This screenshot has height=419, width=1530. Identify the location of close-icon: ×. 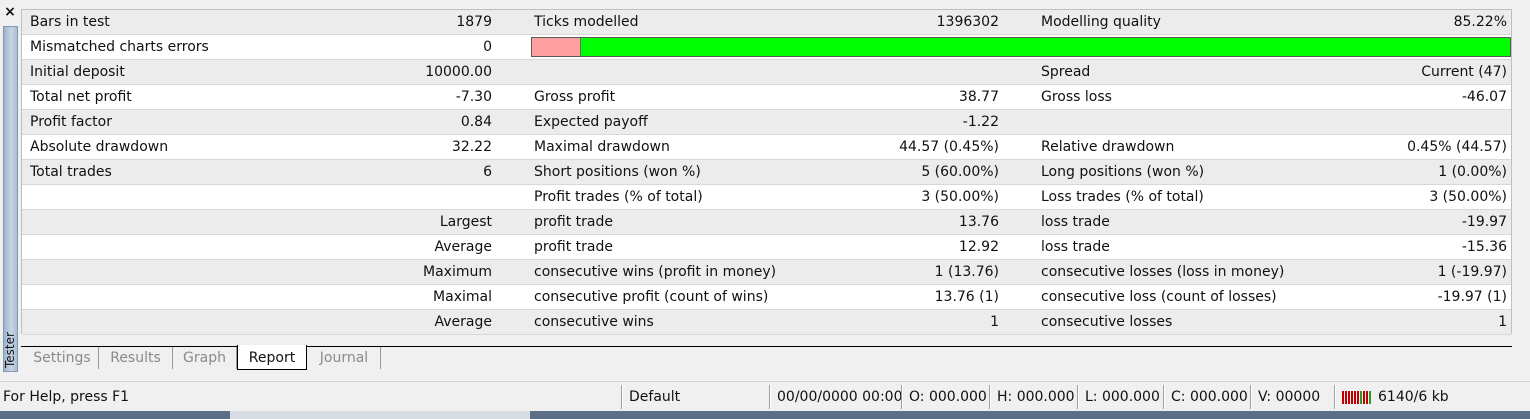
(10, 12).